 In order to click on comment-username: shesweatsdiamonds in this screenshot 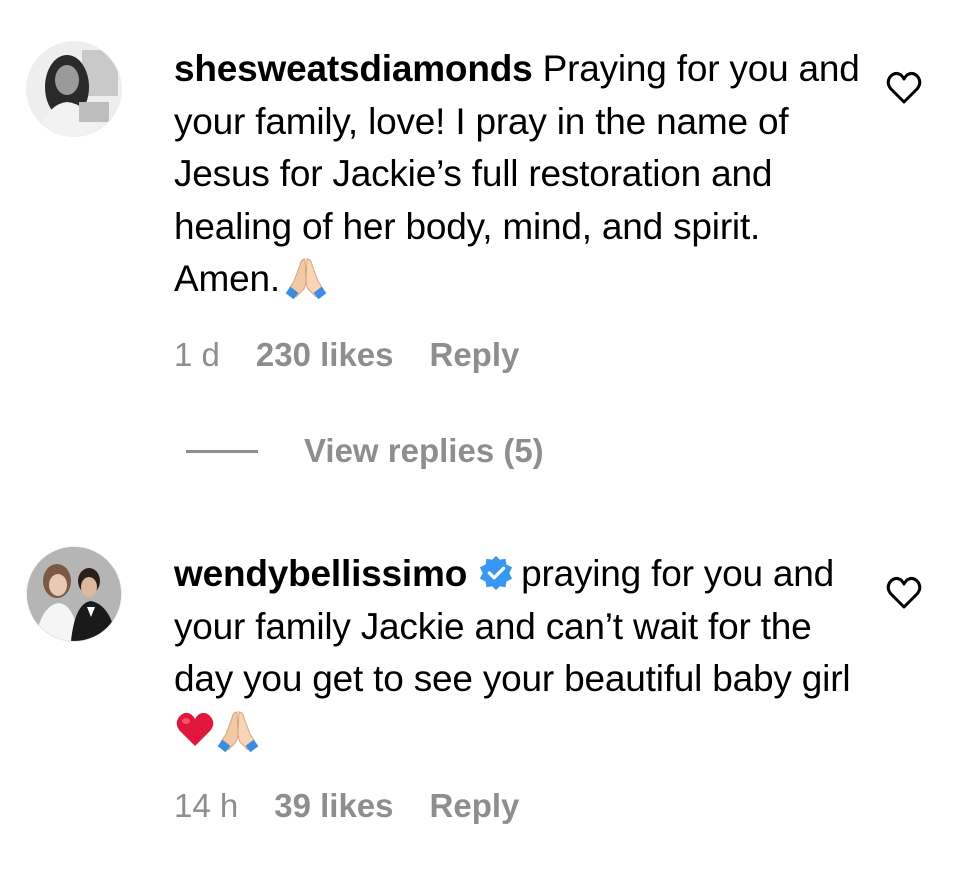, I will do `click(353, 68)`.